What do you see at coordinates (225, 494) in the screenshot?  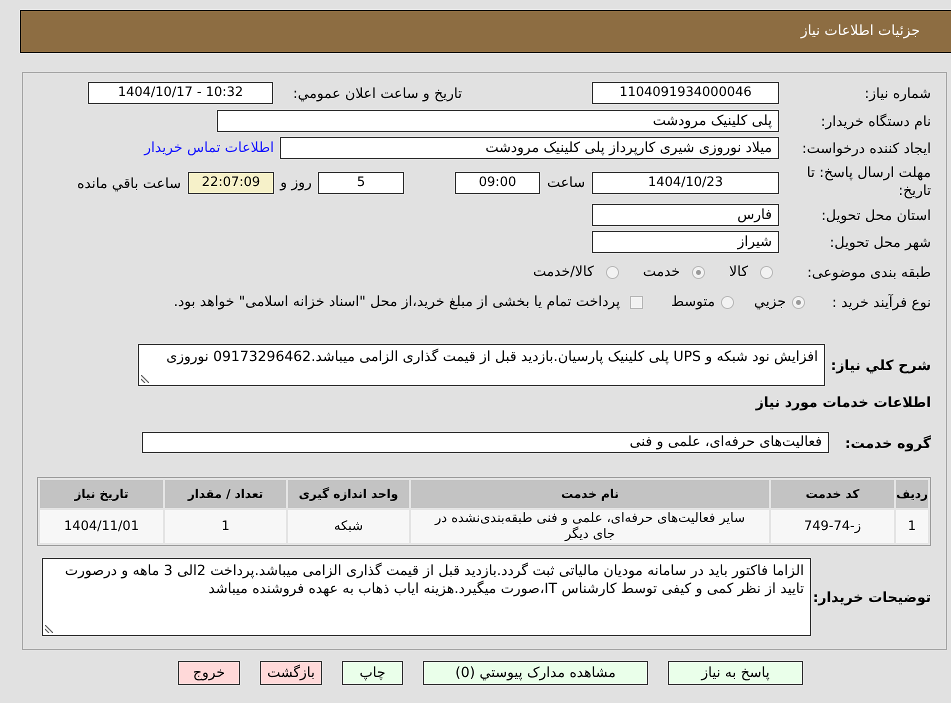 I see `column-header: تعداد / مقدار` at bounding box center [225, 494].